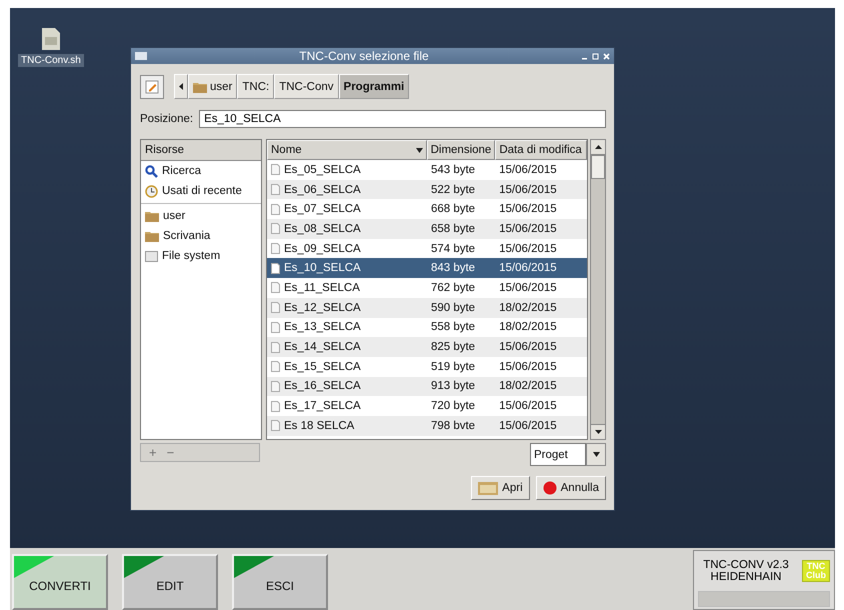 Image resolution: width=844 pixels, height=610 pixels. What do you see at coordinates (60, 582) in the screenshot?
I see `softkey-button: CONVERTI` at bounding box center [60, 582].